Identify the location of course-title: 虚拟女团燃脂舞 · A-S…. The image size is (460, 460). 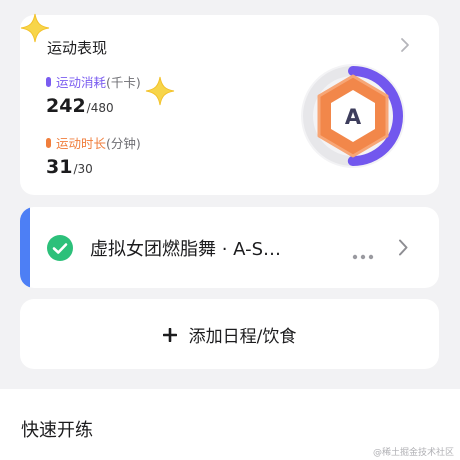
(186, 249).